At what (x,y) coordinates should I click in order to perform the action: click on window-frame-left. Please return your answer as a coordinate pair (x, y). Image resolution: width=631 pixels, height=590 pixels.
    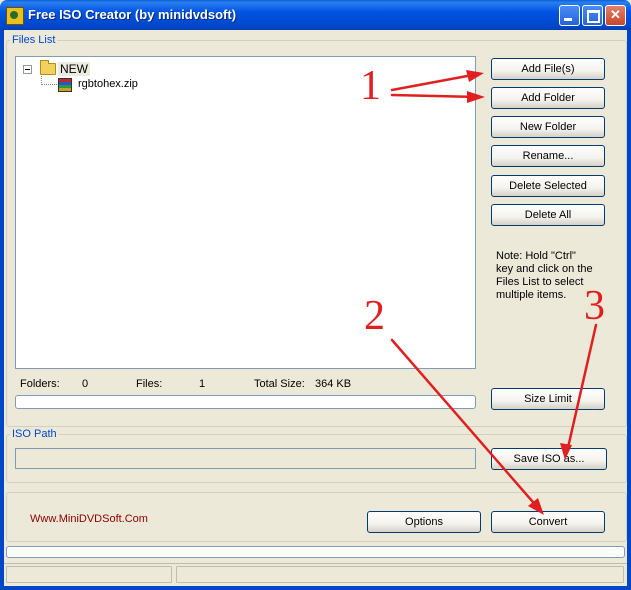
    Looking at the image, I should click on (2, 310).